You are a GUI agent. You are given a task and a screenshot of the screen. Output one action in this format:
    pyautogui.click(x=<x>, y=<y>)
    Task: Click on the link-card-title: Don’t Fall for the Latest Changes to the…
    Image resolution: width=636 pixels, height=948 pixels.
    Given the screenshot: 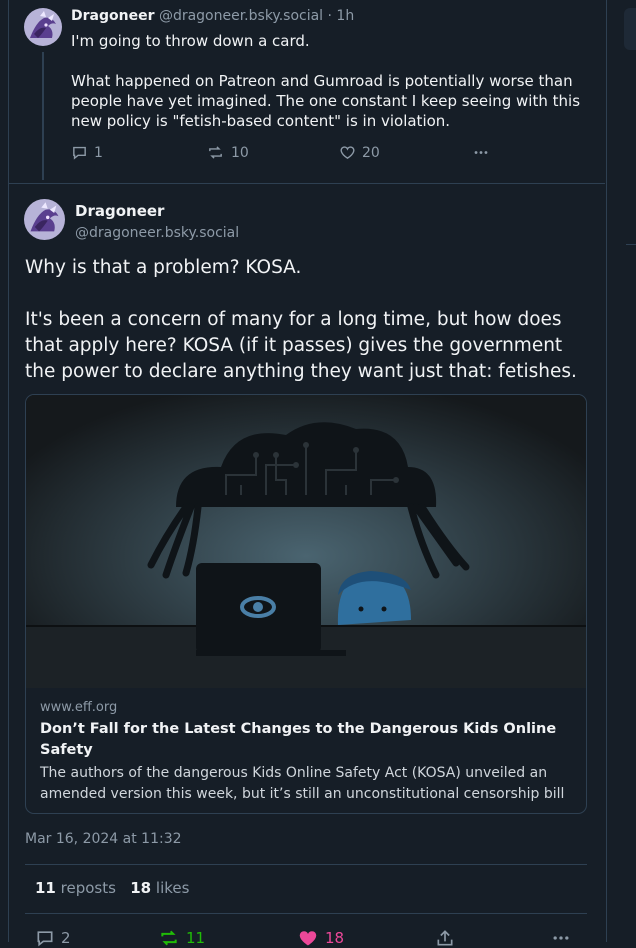 What is the action you would take?
    pyautogui.click(x=298, y=739)
    